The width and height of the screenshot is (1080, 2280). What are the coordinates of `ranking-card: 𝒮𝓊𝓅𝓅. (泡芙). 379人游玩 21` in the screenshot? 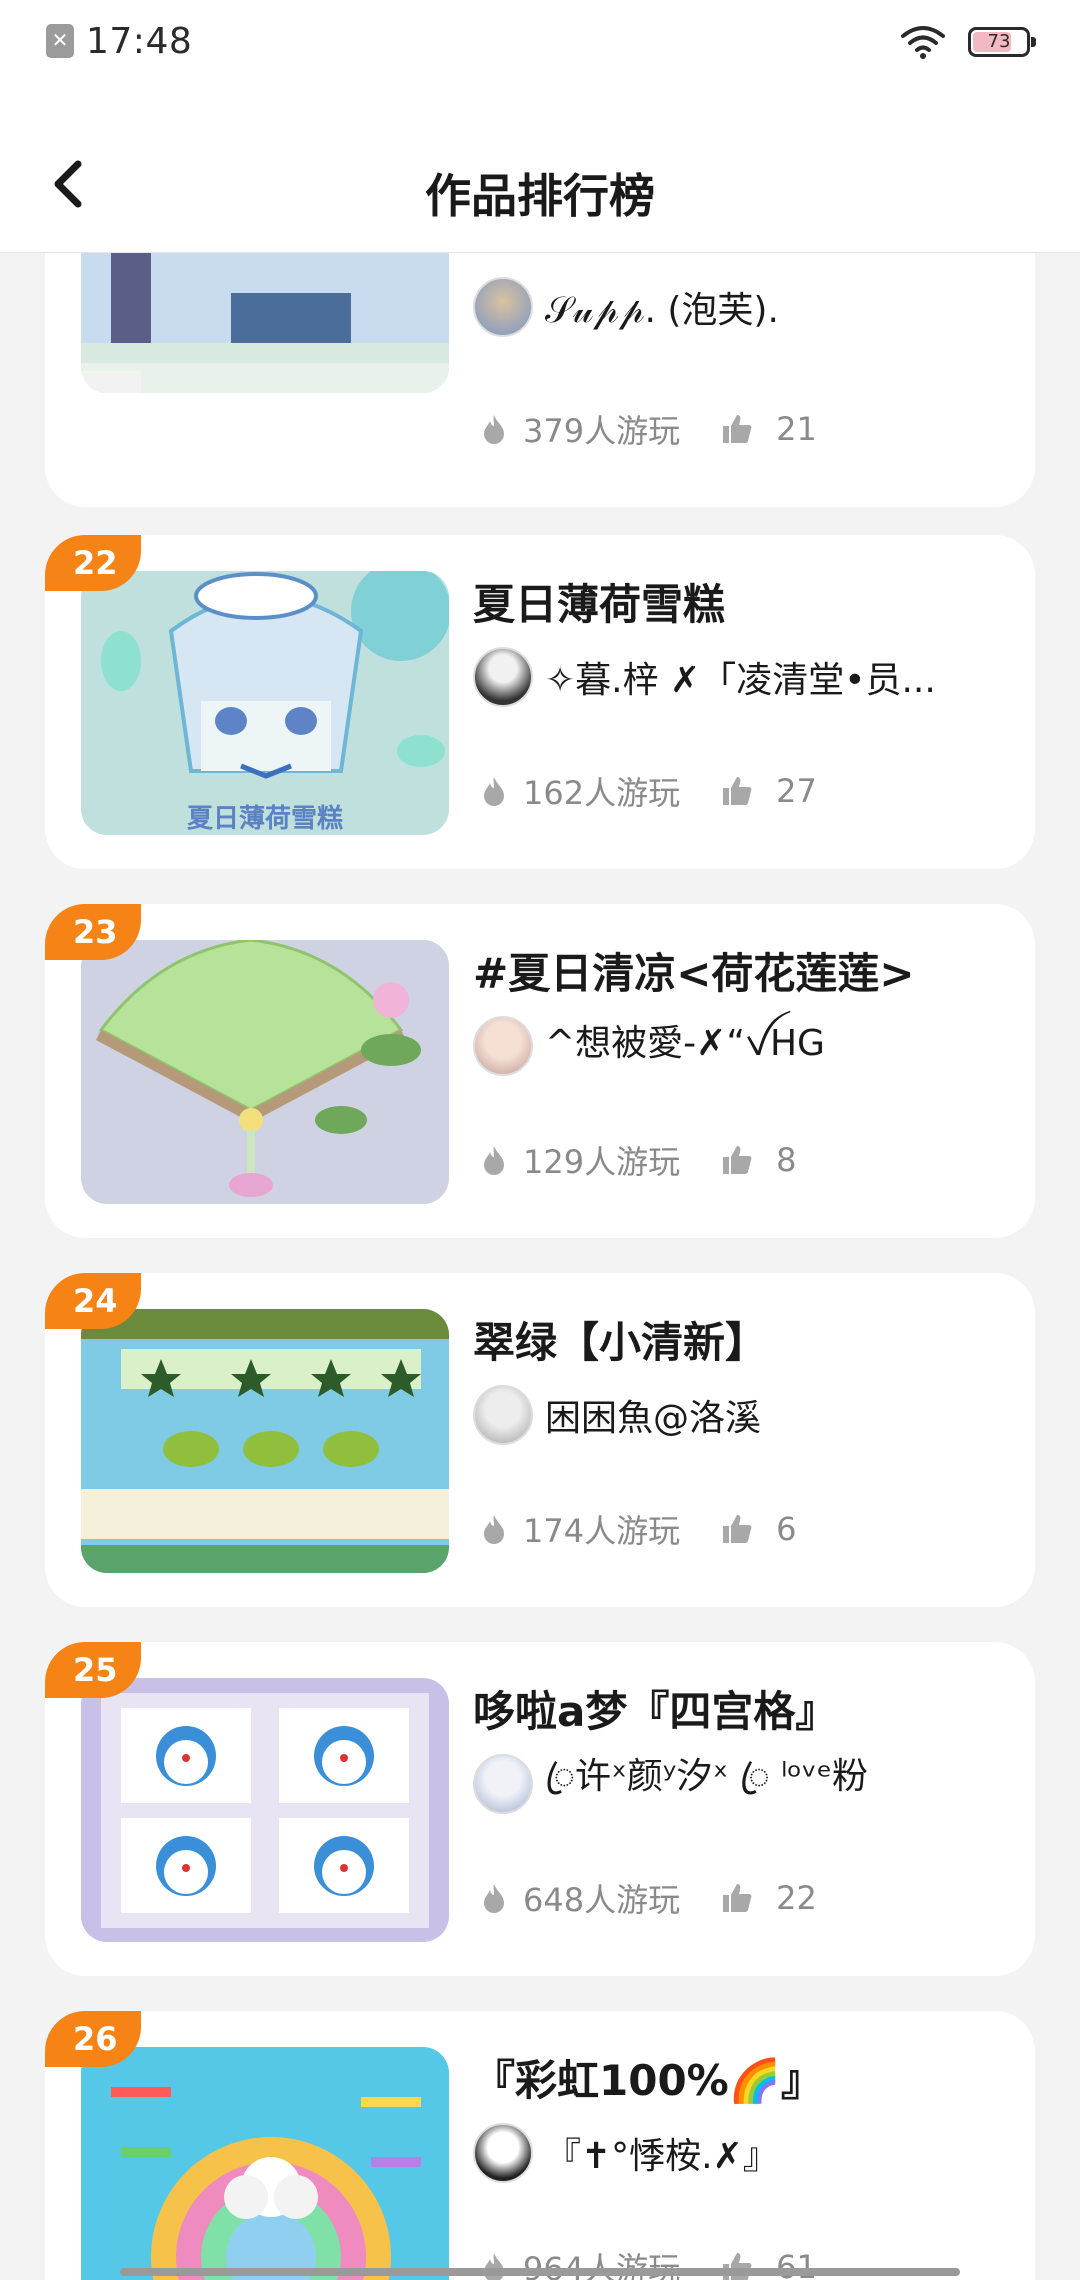 It's located at (540, 380).